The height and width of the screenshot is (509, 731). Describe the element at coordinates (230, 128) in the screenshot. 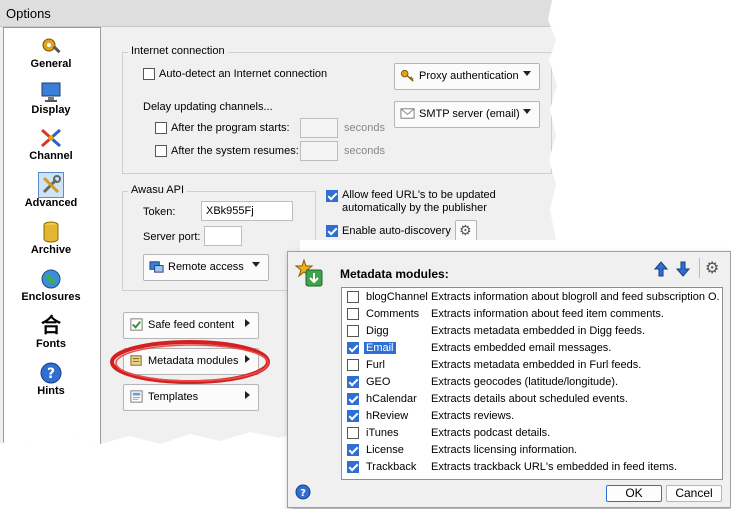

I see `after-start-label: After the program starts:` at that location.